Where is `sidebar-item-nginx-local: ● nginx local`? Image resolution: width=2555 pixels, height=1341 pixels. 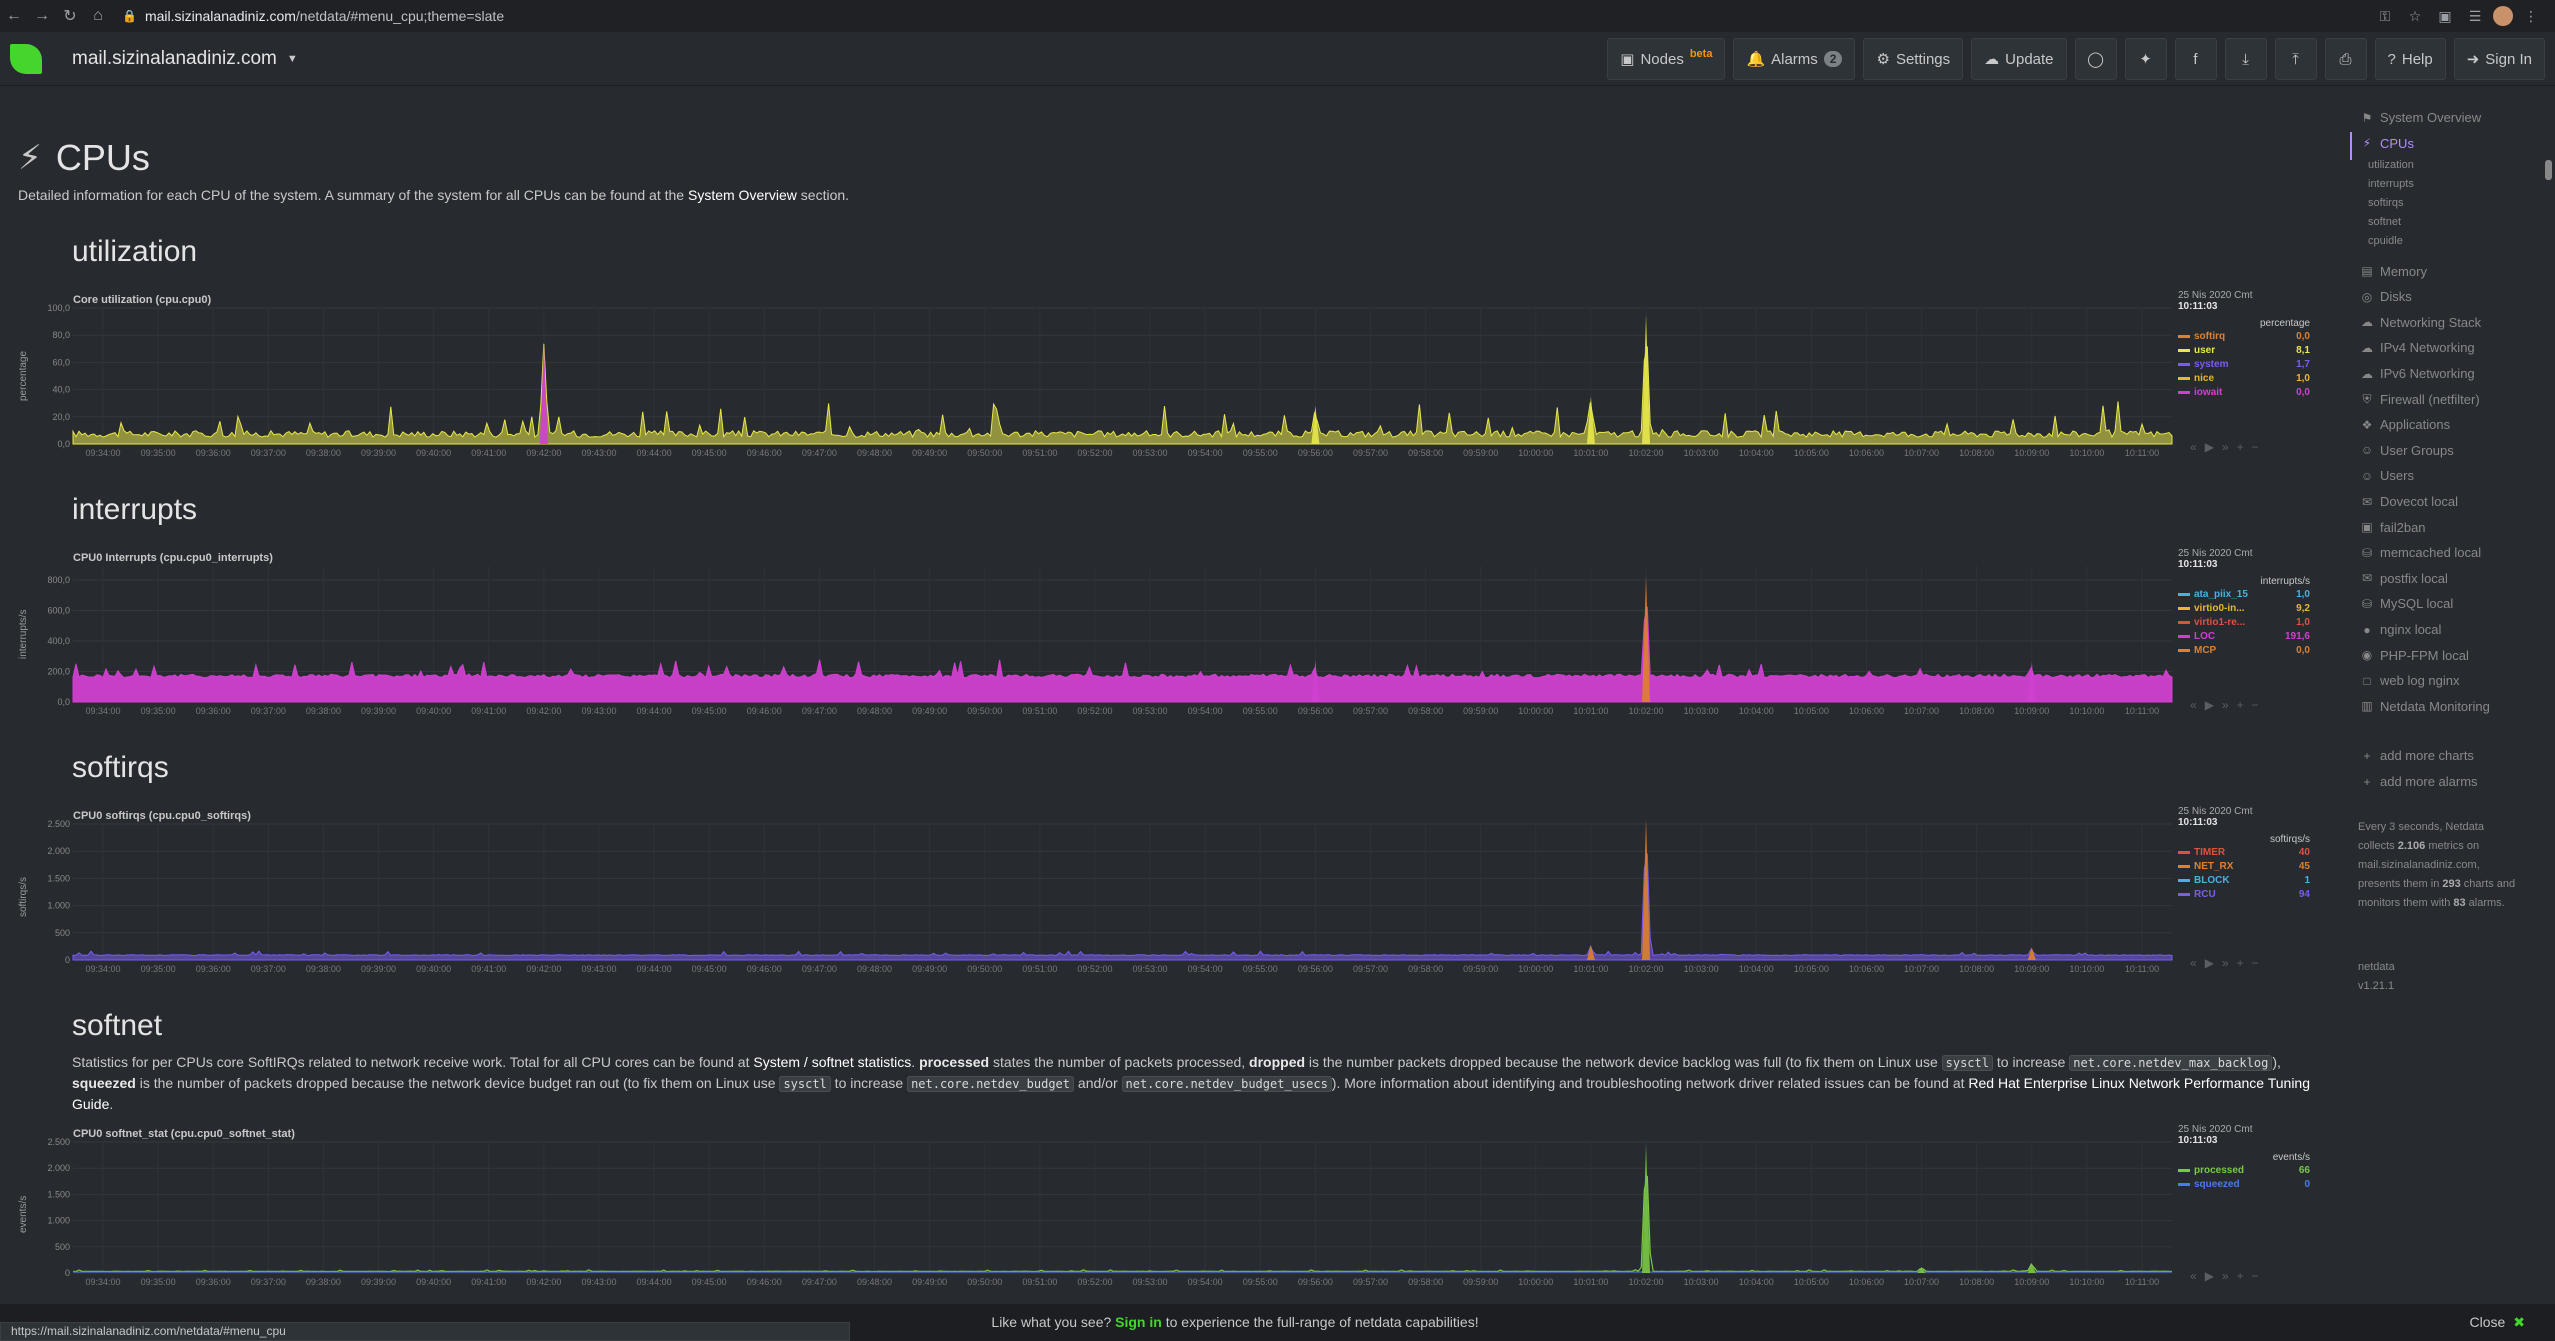 sidebar-item-nginx-local: ● nginx local is located at coordinates (2400, 629).